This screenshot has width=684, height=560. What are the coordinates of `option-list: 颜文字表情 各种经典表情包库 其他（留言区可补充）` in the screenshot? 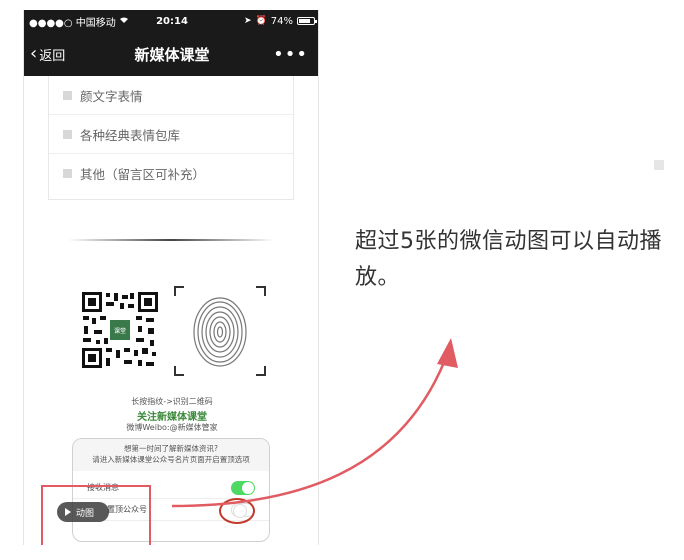 It's located at (171, 138).